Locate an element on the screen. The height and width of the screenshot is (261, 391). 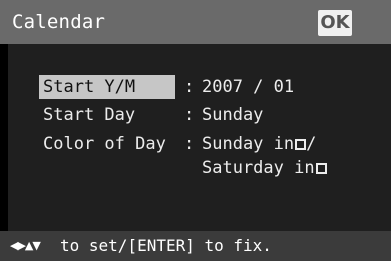
sunday-color-text: Sunday in is located at coordinates (248, 144).